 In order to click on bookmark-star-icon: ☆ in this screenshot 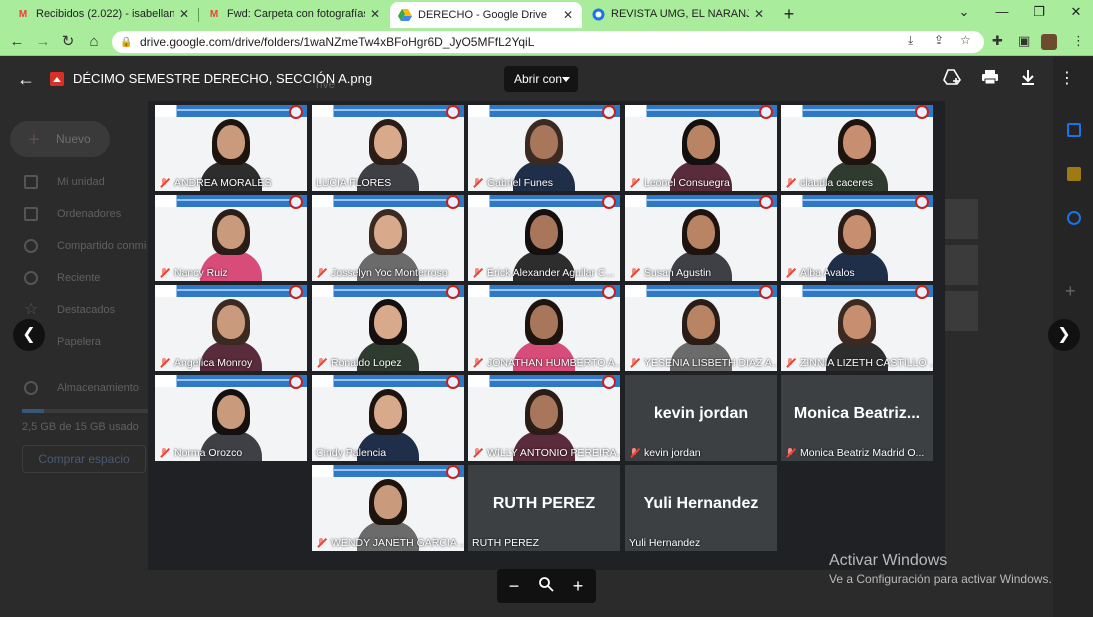, I will do `click(965, 40)`.